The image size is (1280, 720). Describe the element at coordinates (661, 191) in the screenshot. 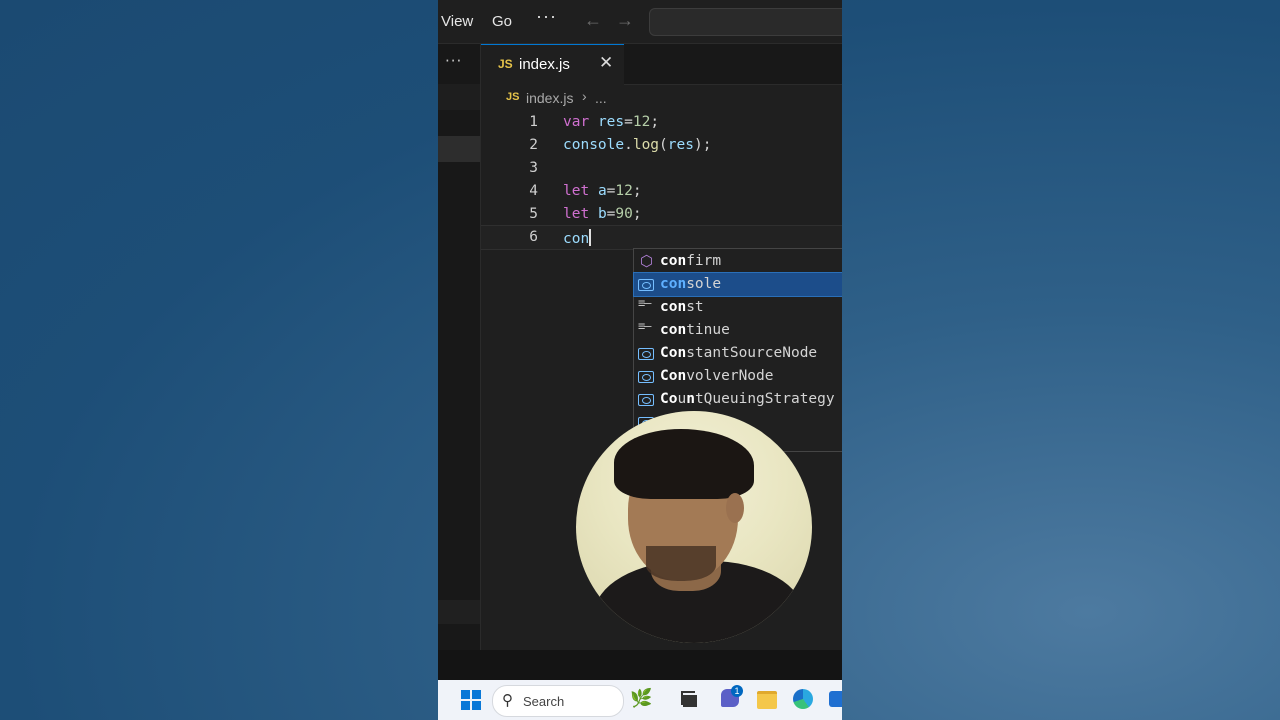

I see `code-line: 4 let a=12;` at that location.